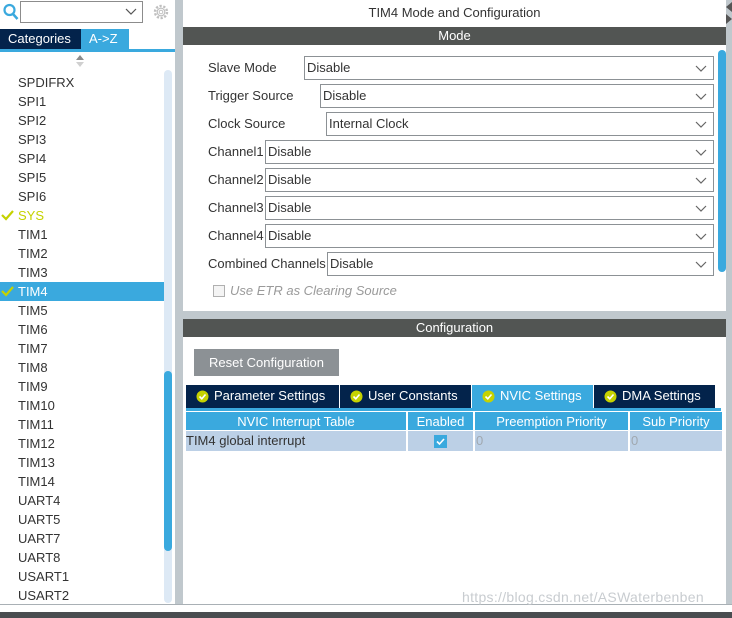 The height and width of the screenshot is (618, 732). What do you see at coordinates (82, 481) in the screenshot?
I see `sidebar-item-tim14: TIM14` at bounding box center [82, 481].